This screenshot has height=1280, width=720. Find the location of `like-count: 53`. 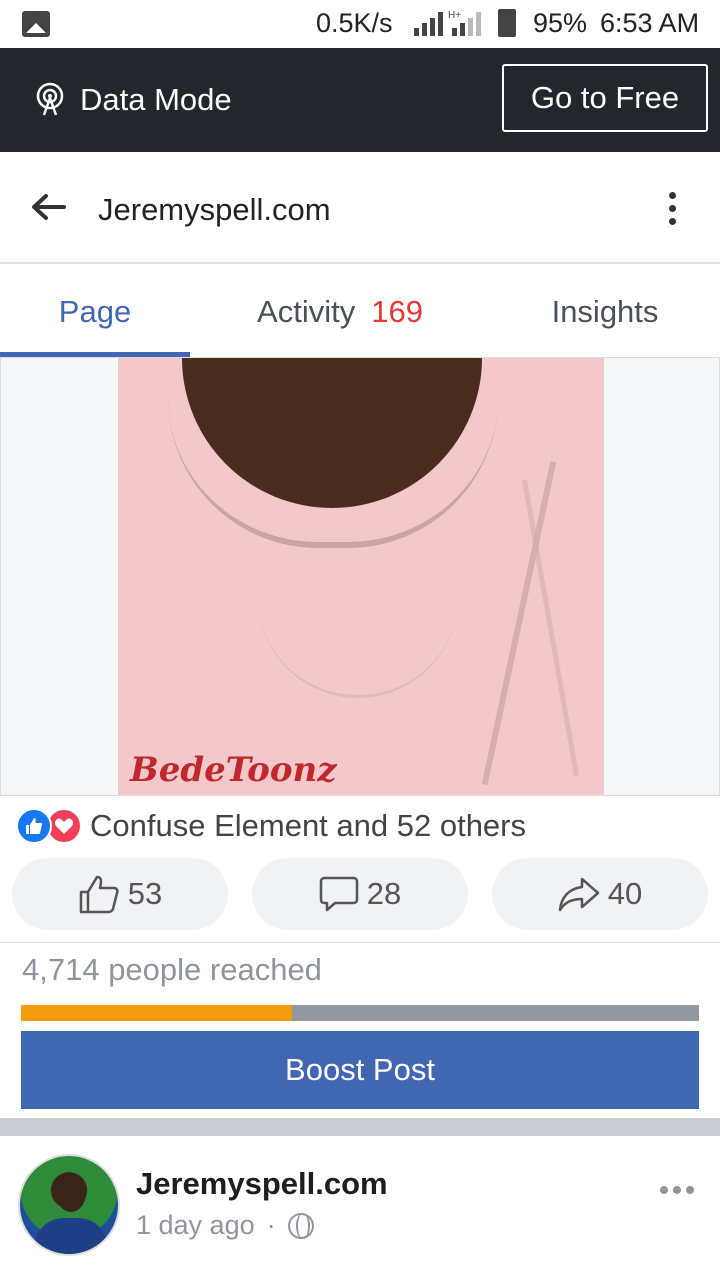

like-count: 53 is located at coordinates (145, 893).